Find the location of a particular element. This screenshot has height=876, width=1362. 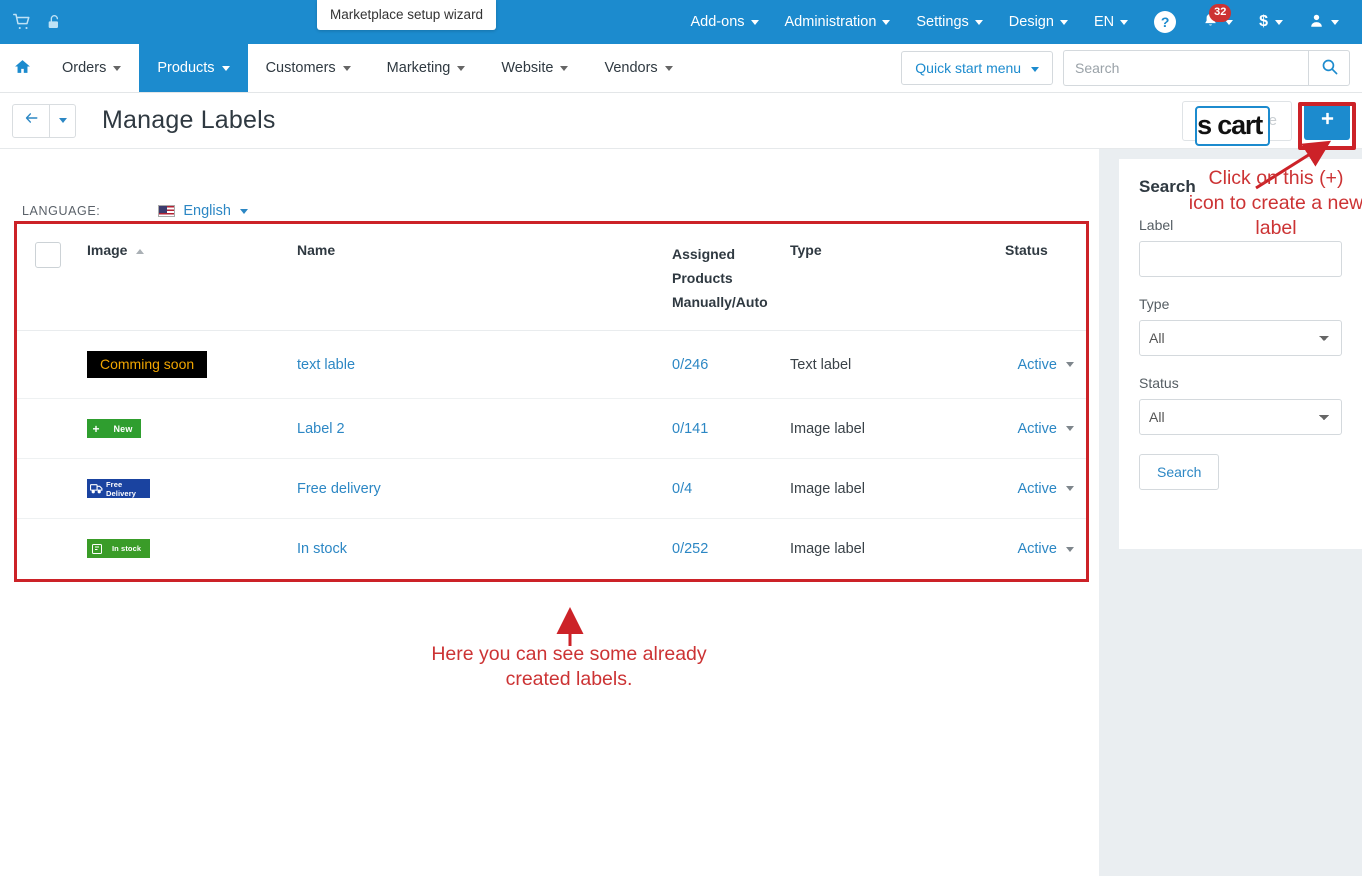

nav-home-button is located at coordinates (22, 68).